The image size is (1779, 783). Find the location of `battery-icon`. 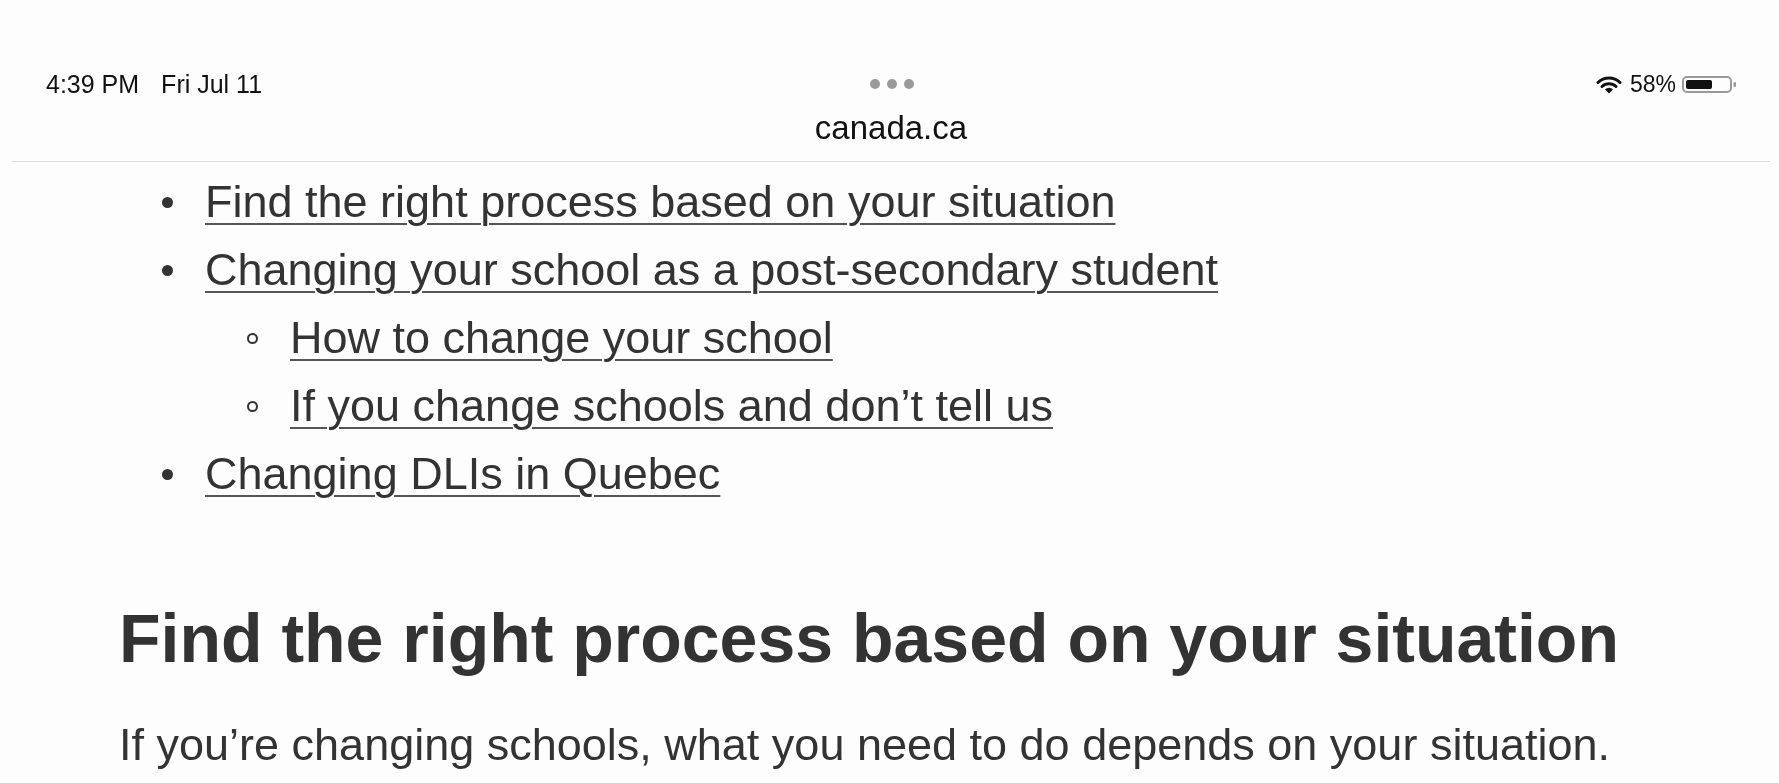

battery-icon is located at coordinates (1709, 84).